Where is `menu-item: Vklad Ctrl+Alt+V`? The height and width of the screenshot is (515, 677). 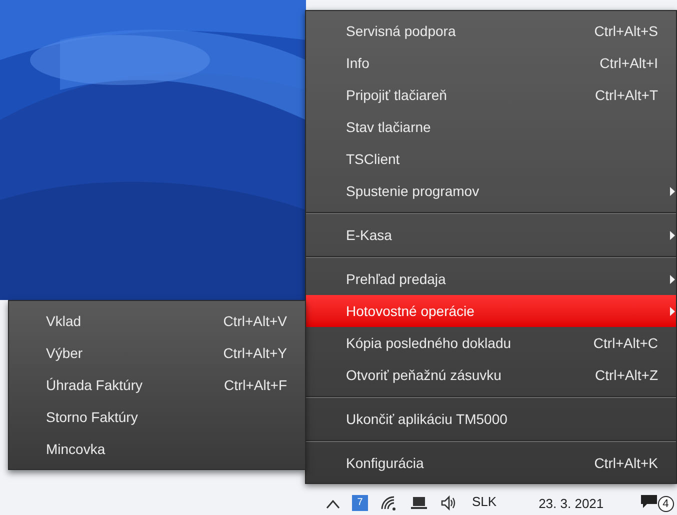
menu-item: Vklad Ctrl+Alt+V is located at coordinates (157, 321).